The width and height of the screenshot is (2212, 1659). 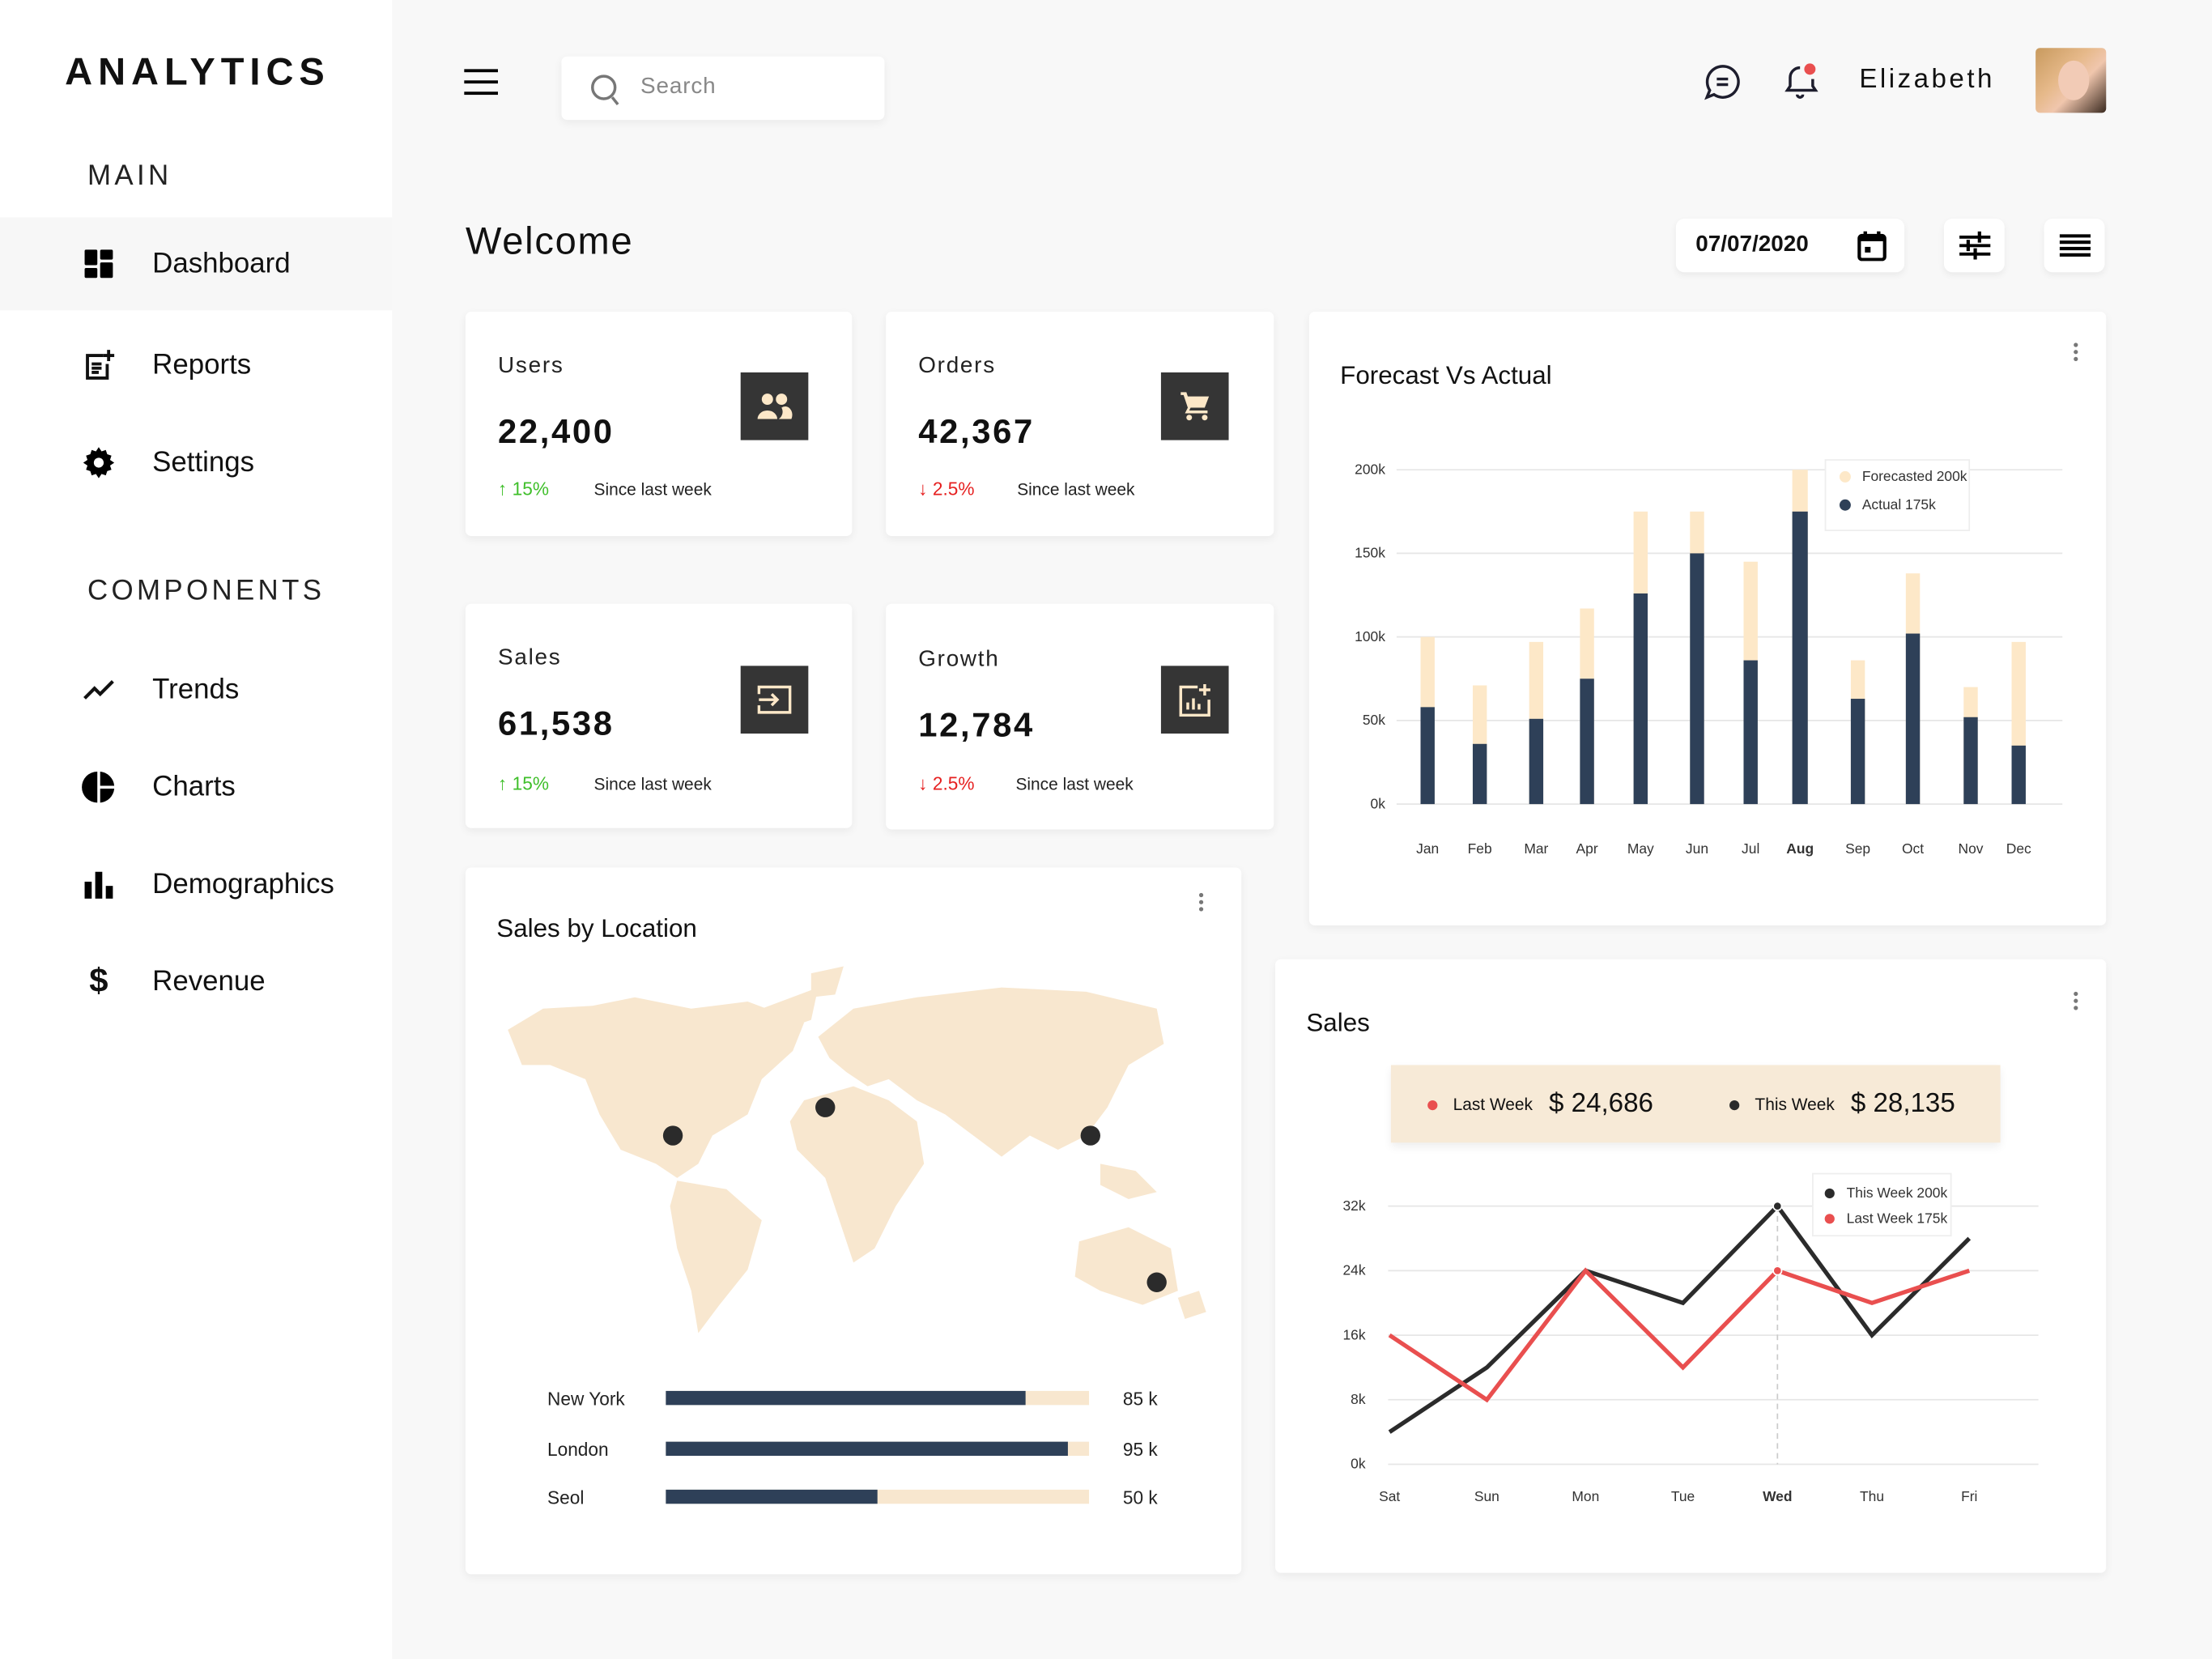 I want to click on dashboard-icon, so click(x=99, y=264).